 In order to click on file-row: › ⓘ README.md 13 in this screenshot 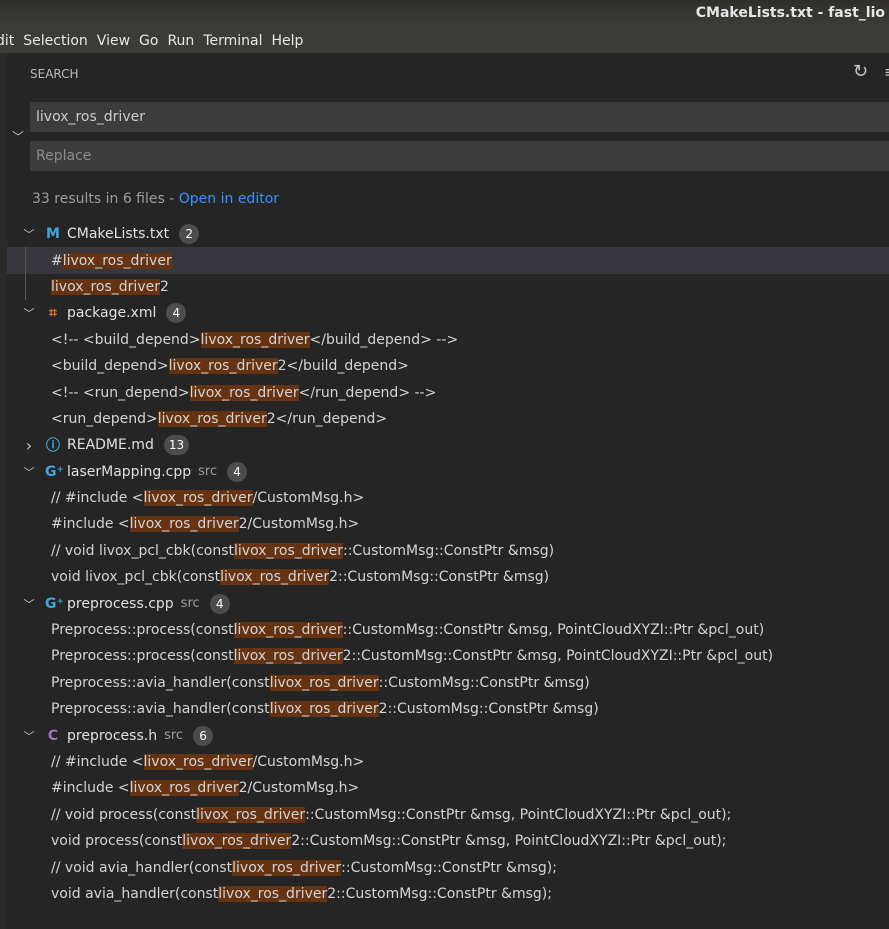, I will do `click(448, 445)`.